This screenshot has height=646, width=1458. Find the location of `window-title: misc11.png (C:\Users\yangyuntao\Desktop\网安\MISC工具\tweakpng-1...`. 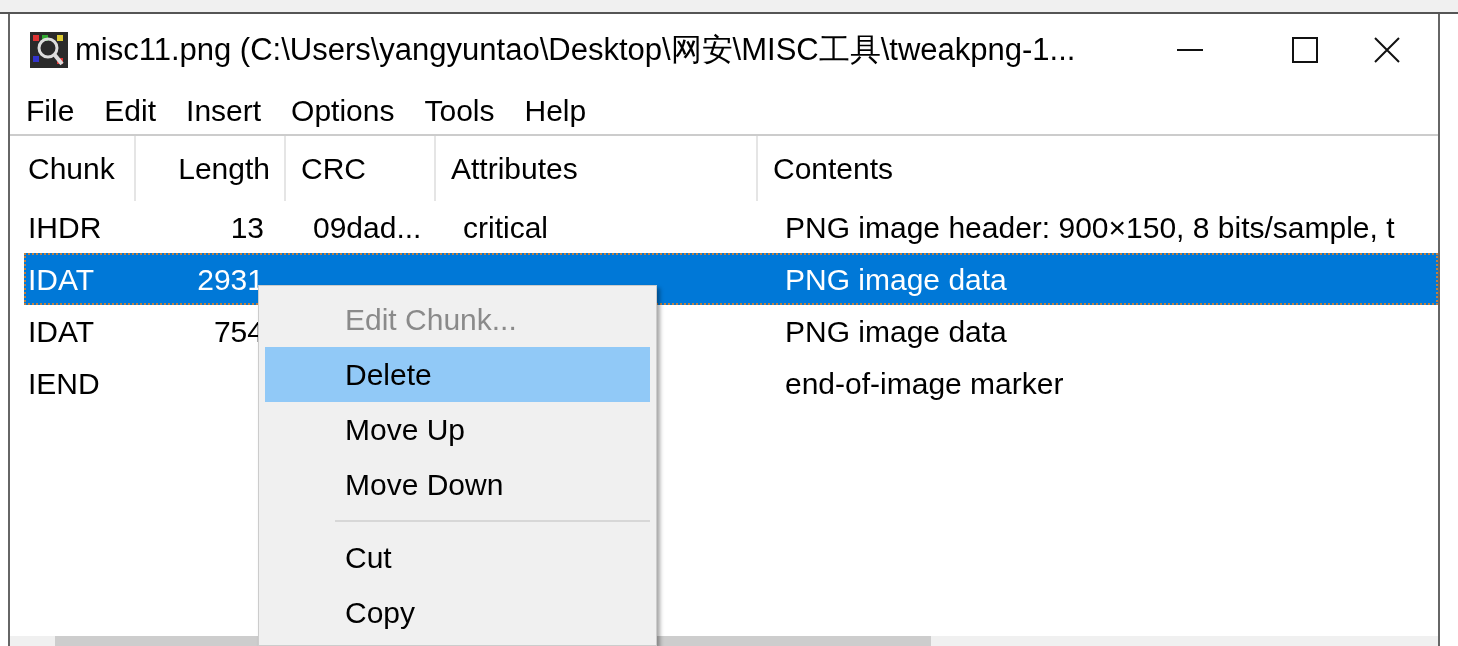

window-title: misc11.png (C:\Users\yangyuntao\Desktop\网安\MISC工具\tweakpng-1... is located at coordinates (575, 49).